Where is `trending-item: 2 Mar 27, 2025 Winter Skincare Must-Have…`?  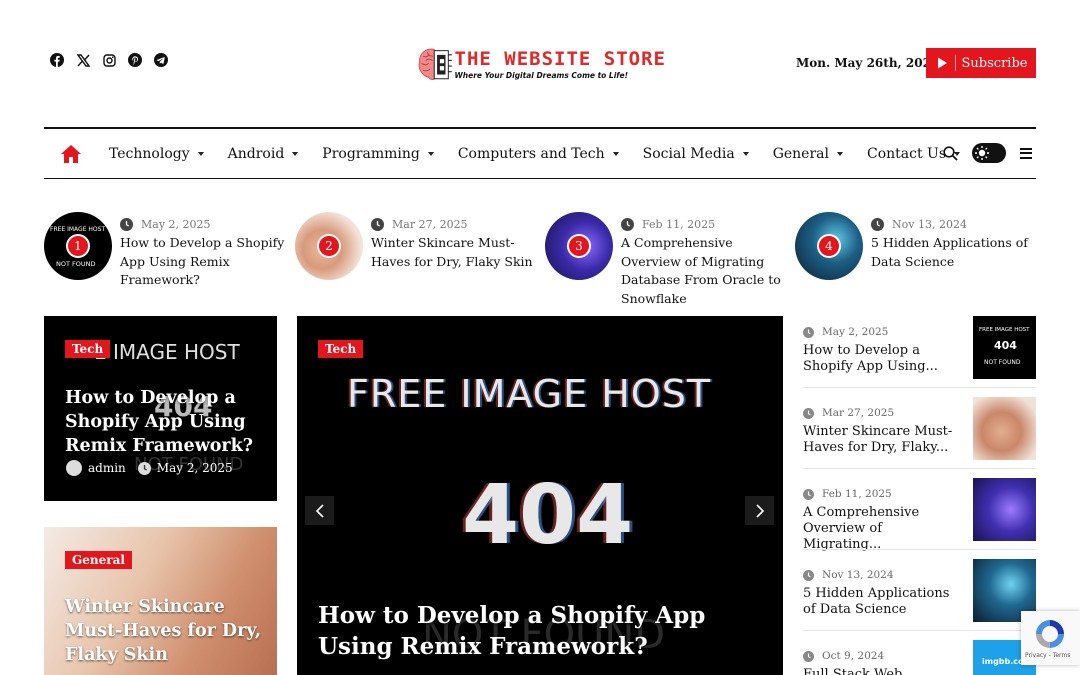
trending-item: 2 Mar 27, 2025 Winter Skincare Must-Have… is located at coordinates (417, 252).